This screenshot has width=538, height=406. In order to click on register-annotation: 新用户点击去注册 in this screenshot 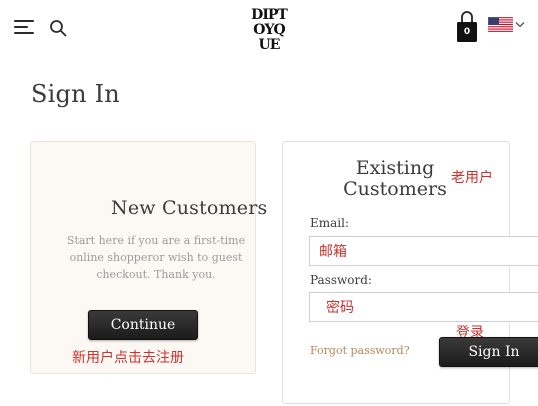, I will do `click(128, 358)`.